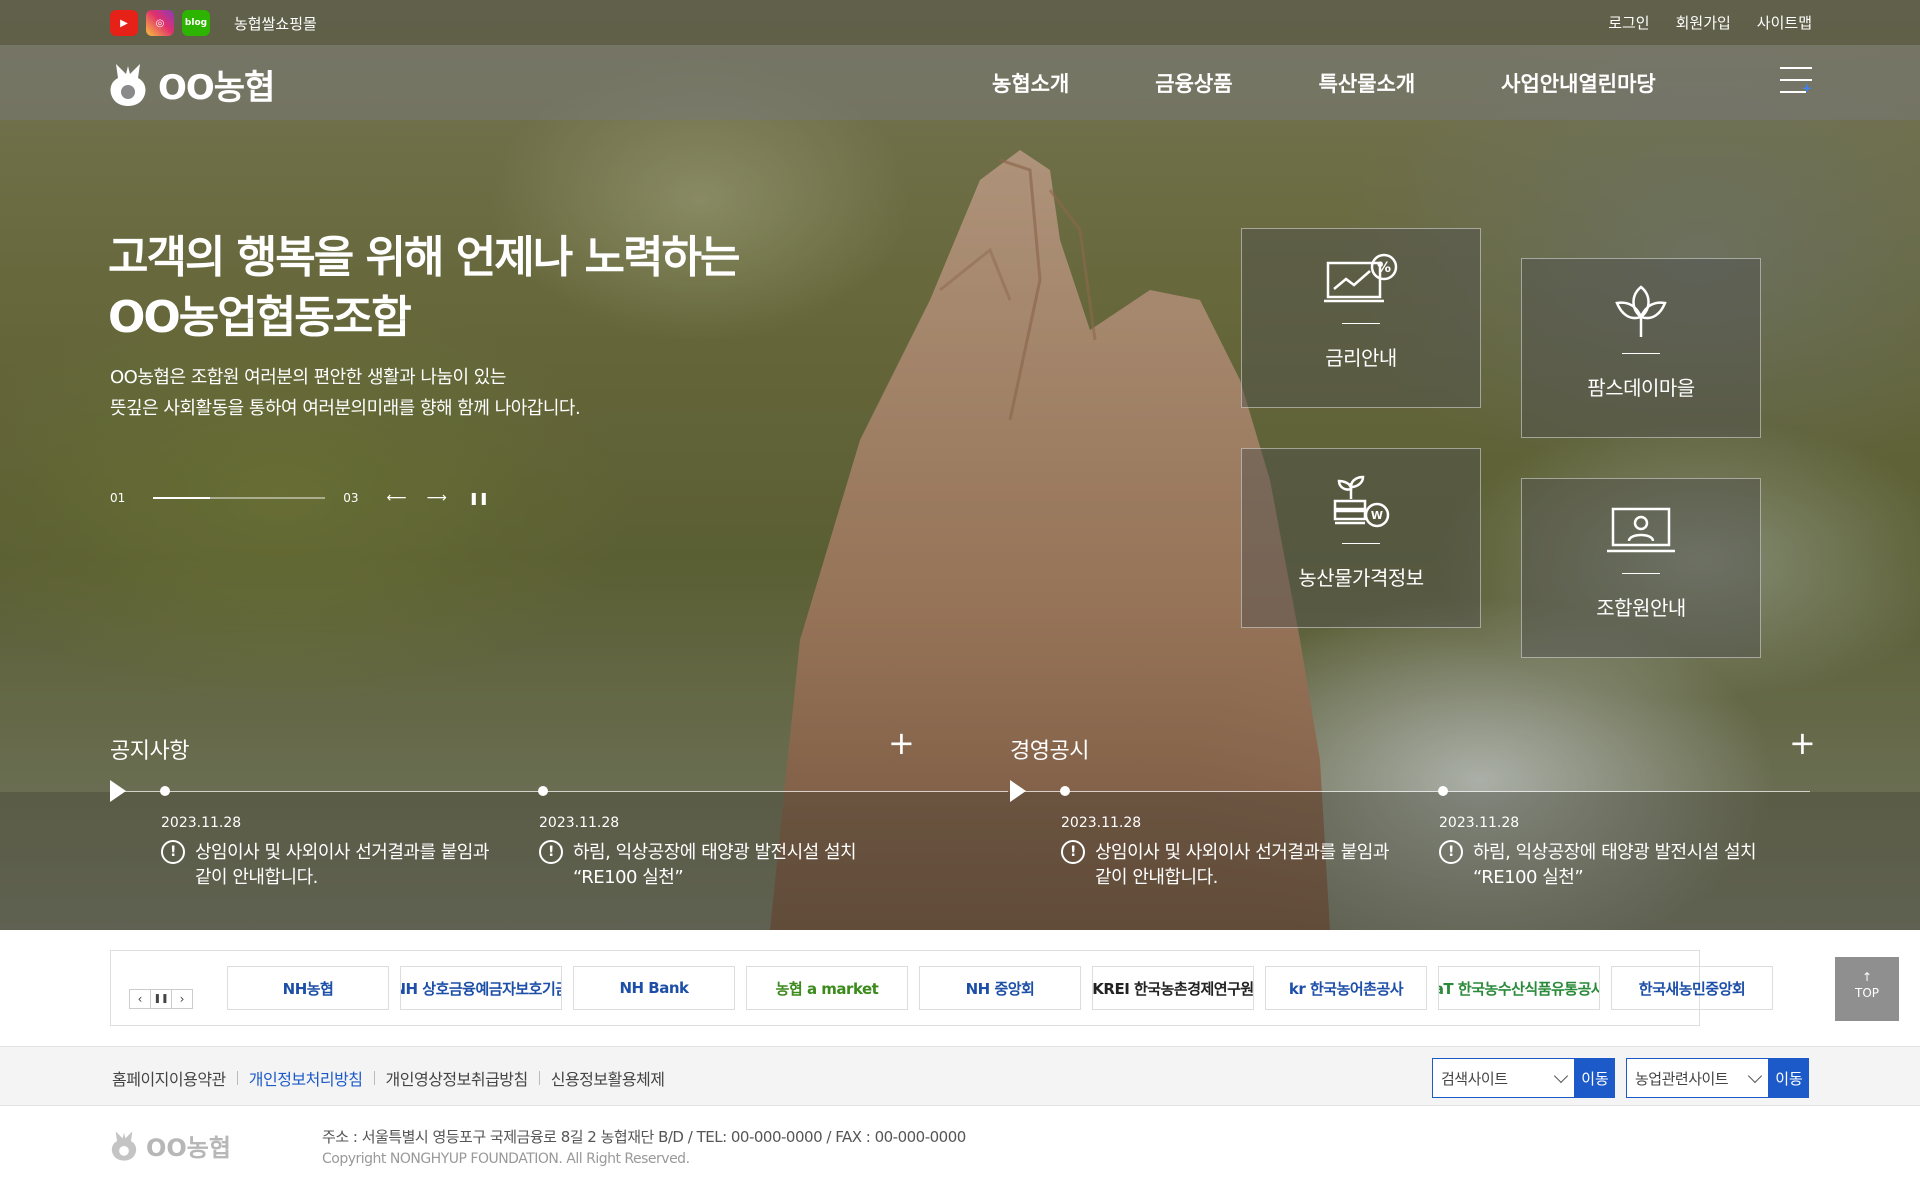 Image resolution: width=1920 pixels, height=1195 pixels. Describe the element at coordinates (1528, 877) in the screenshot. I see `disclosure-item-line2: “RE100 실천”` at that location.